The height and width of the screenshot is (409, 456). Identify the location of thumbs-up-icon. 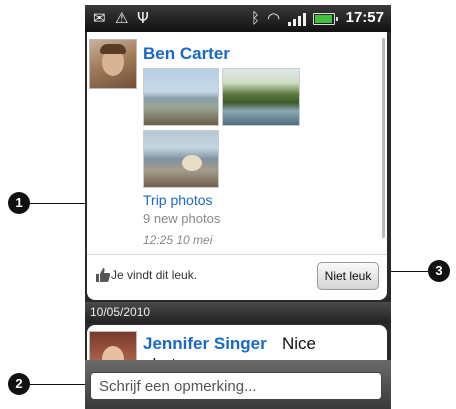
(103, 275).